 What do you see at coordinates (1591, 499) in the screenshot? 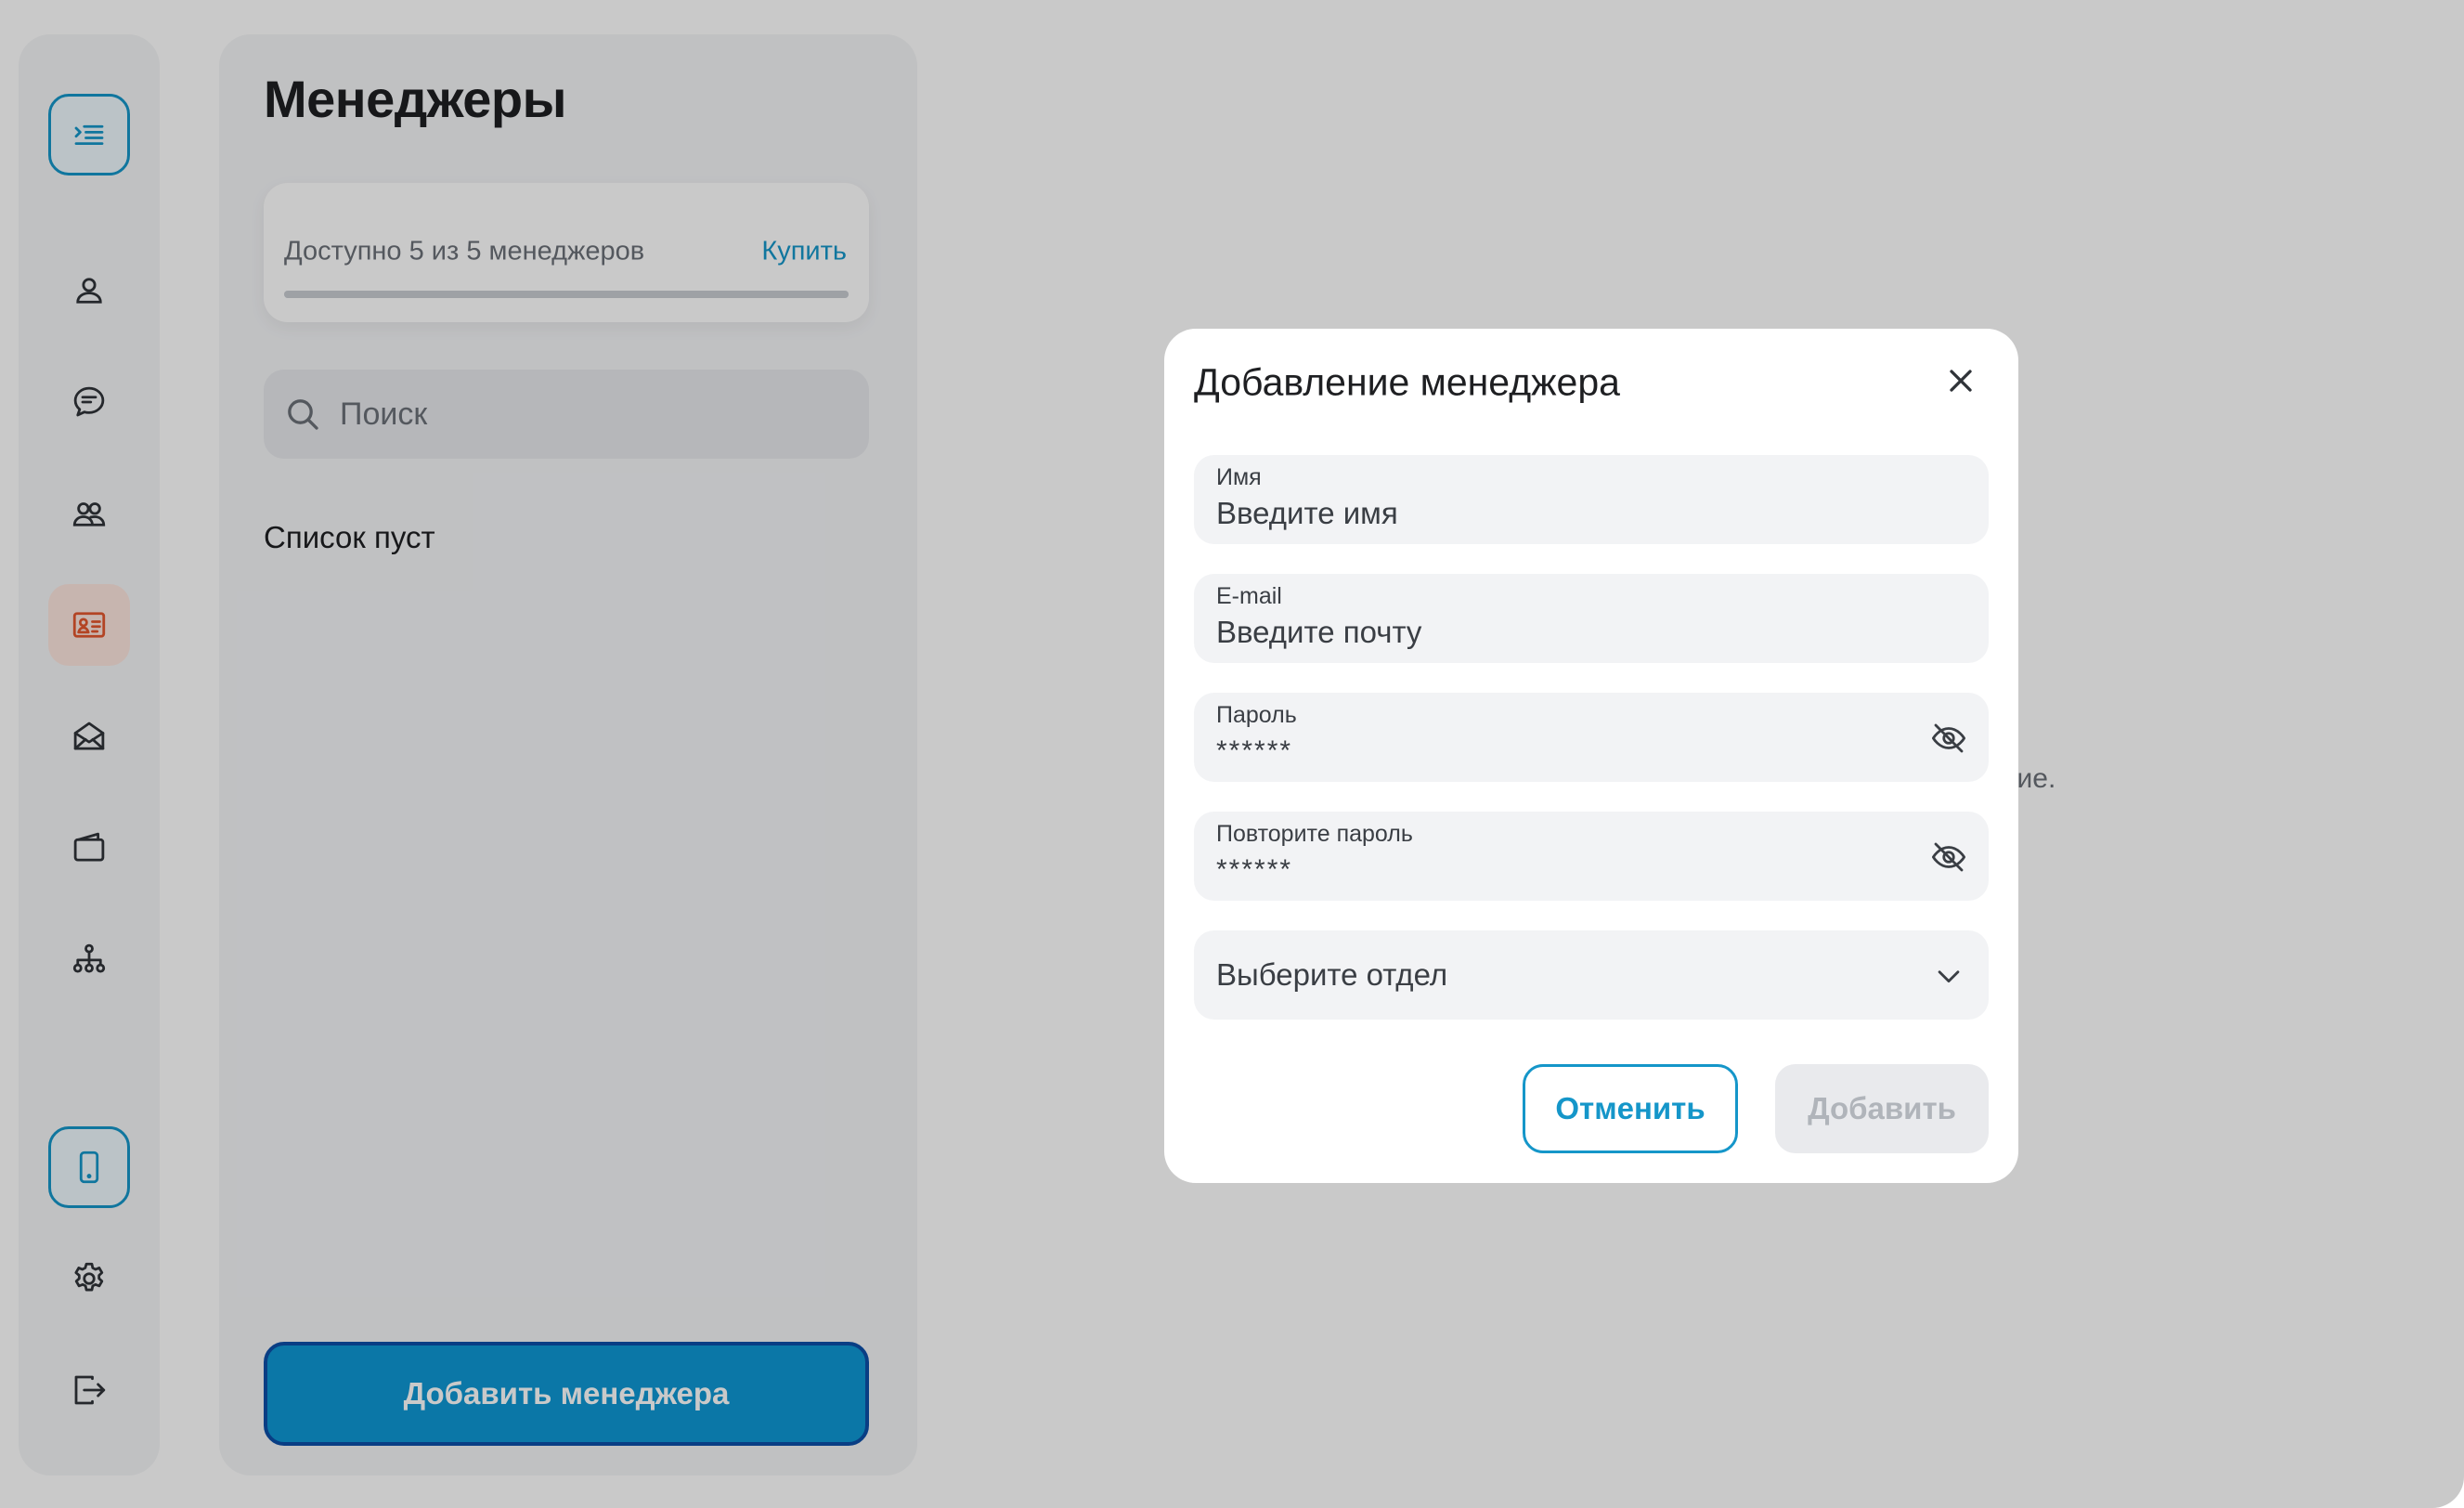
I see `name-field: Имя Введите имя` at bounding box center [1591, 499].